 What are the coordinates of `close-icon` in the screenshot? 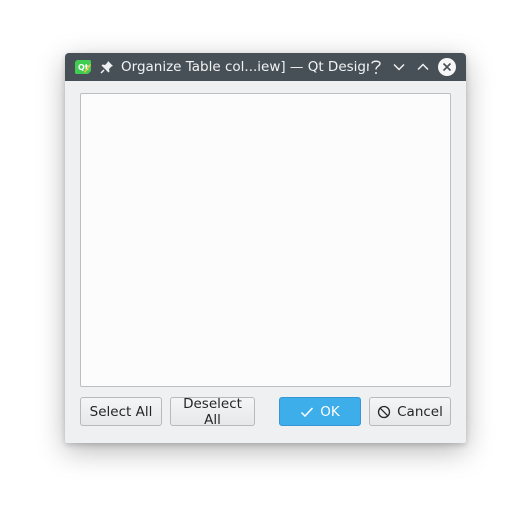 It's located at (447, 67).